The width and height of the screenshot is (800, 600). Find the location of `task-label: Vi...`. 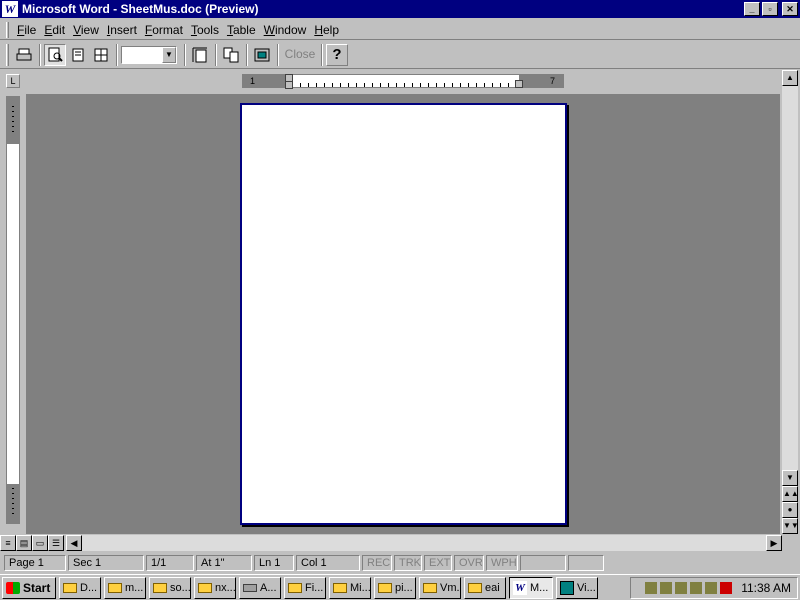

task-label: Vi... is located at coordinates (586, 587).